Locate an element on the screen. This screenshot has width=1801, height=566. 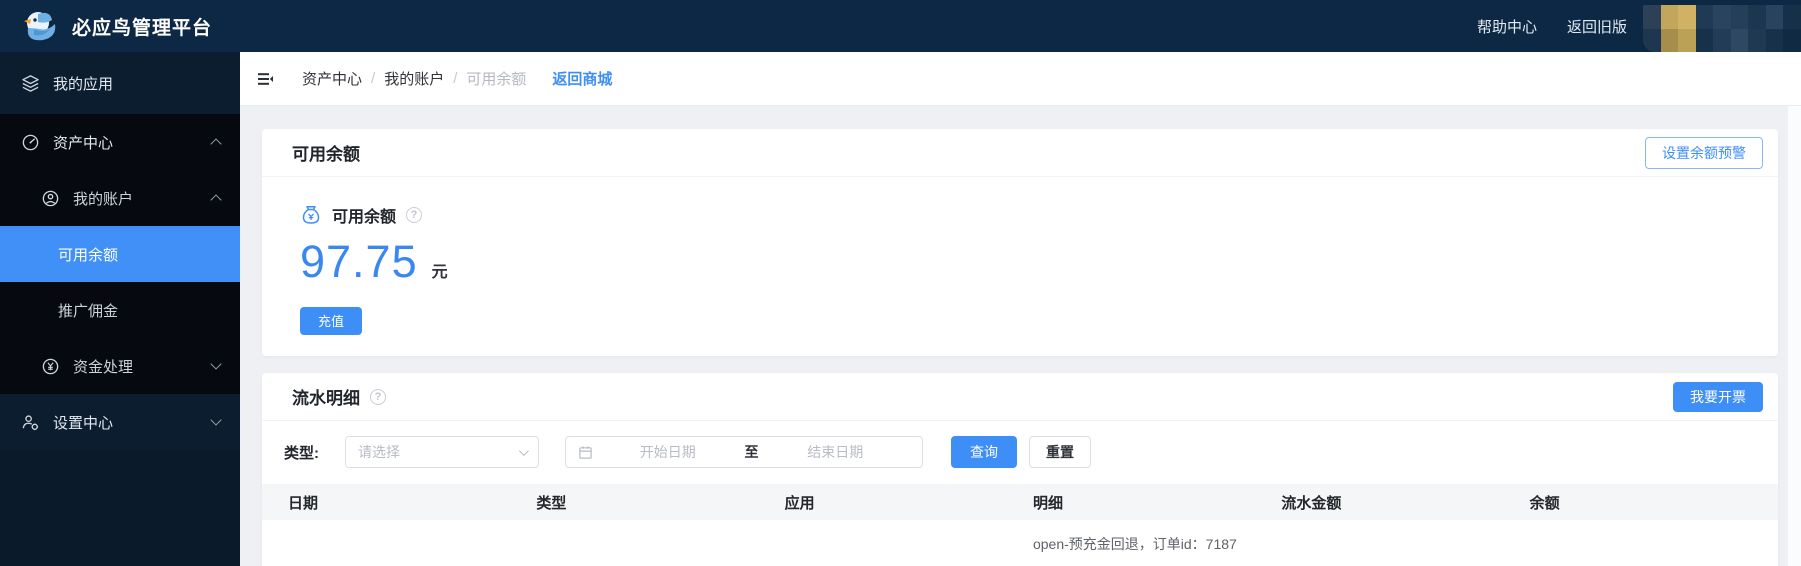
balance-help-icon: ? is located at coordinates (414, 215).